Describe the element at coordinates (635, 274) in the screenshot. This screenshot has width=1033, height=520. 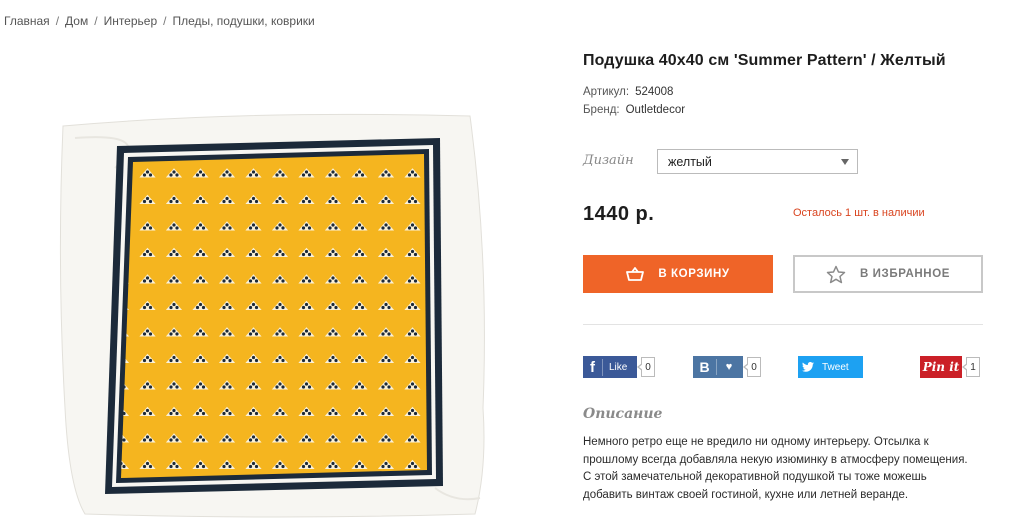
I see `basket-icon` at that location.